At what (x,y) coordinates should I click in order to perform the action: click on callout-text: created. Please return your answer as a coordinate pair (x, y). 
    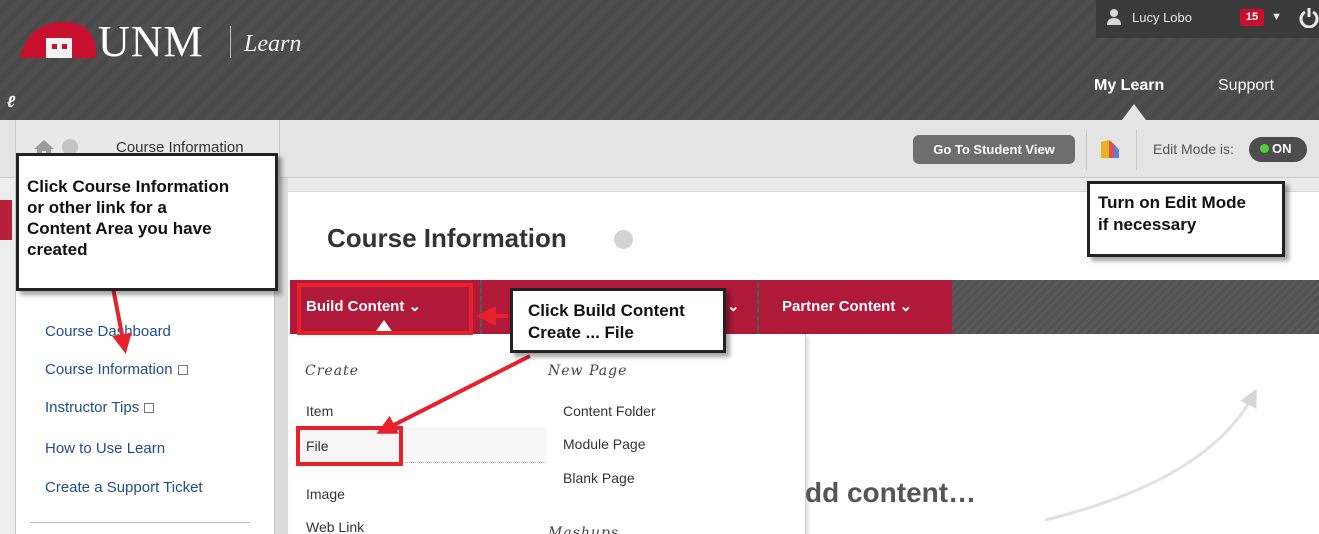
    Looking at the image, I should click on (57, 249).